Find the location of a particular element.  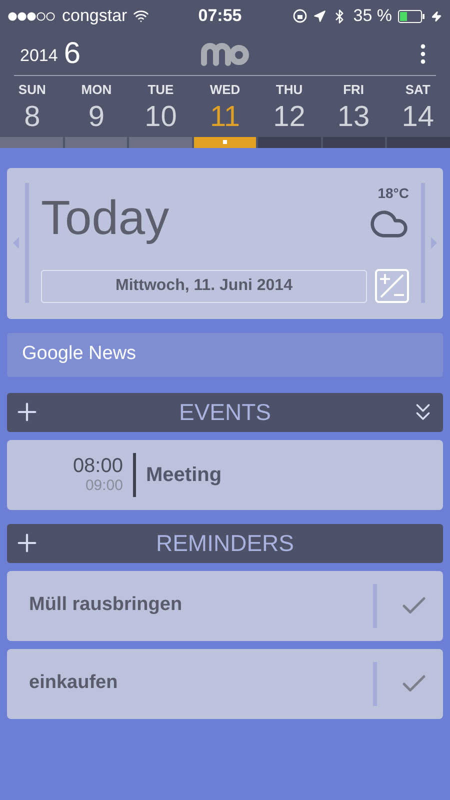

rotation-lock-icon is located at coordinates (300, 16).